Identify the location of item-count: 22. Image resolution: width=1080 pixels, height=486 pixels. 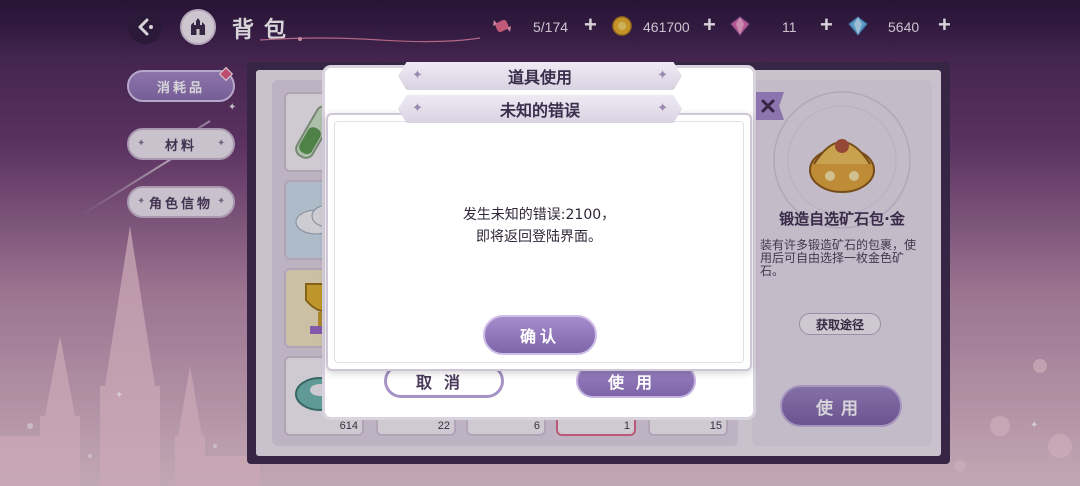
(443, 426).